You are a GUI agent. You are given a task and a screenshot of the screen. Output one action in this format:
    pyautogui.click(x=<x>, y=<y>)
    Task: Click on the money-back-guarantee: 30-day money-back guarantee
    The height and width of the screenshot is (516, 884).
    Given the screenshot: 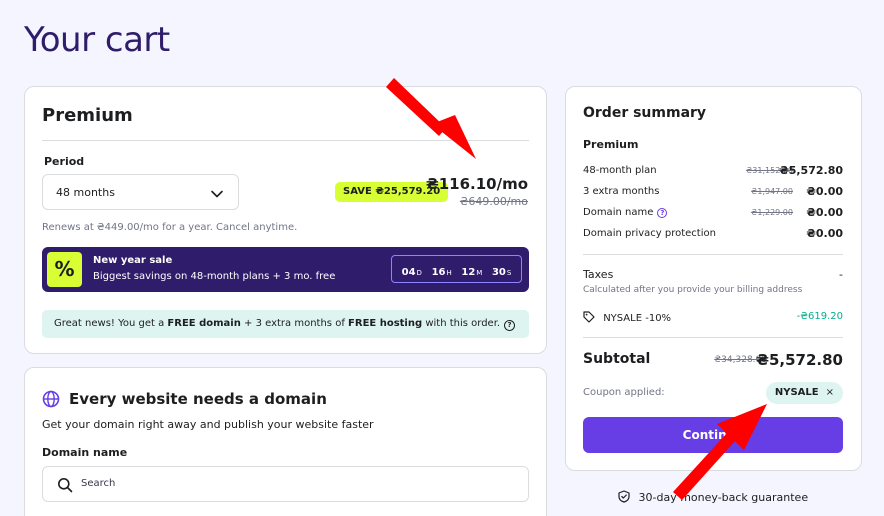 What is the action you would take?
    pyautogui.click(x=713, y=497)
    